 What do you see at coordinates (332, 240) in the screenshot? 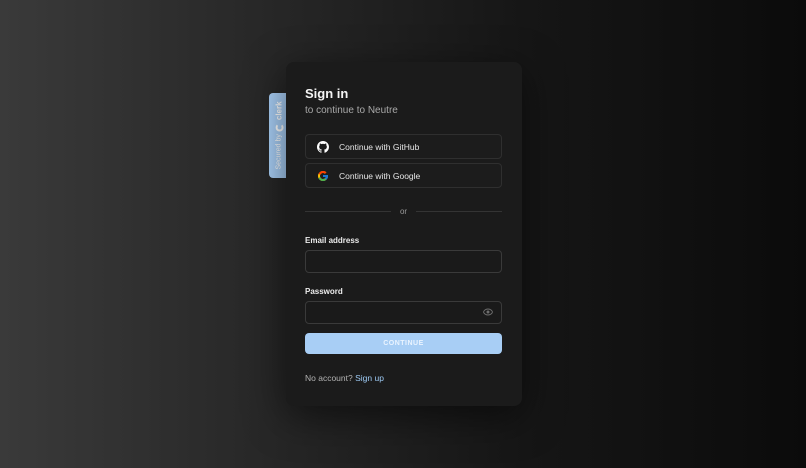
I see `email-label: Email address` at bounding box center [332, 240].